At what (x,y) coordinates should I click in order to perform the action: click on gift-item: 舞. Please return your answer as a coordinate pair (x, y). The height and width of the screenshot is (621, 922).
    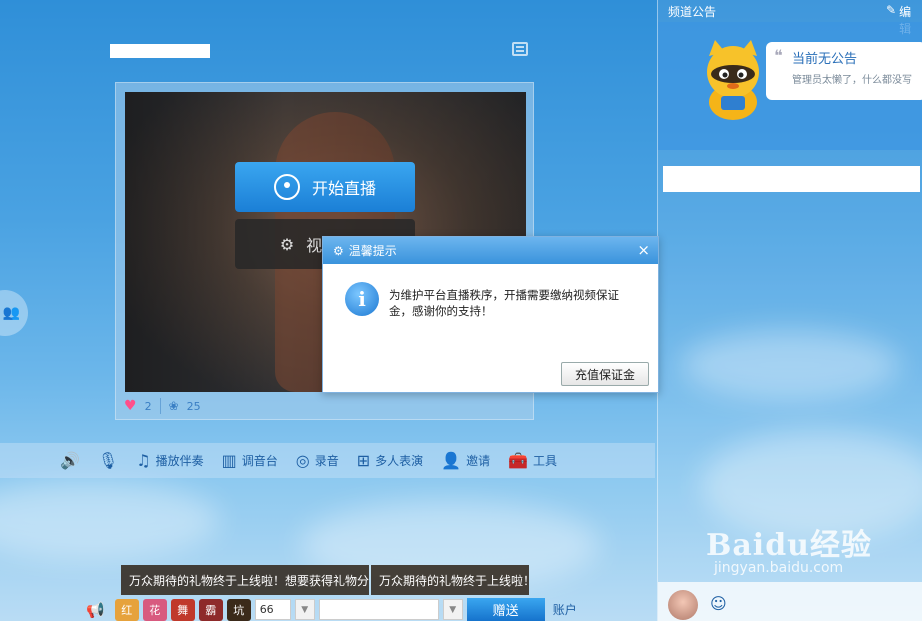
    Looking at the image, I should click on (182, 609).